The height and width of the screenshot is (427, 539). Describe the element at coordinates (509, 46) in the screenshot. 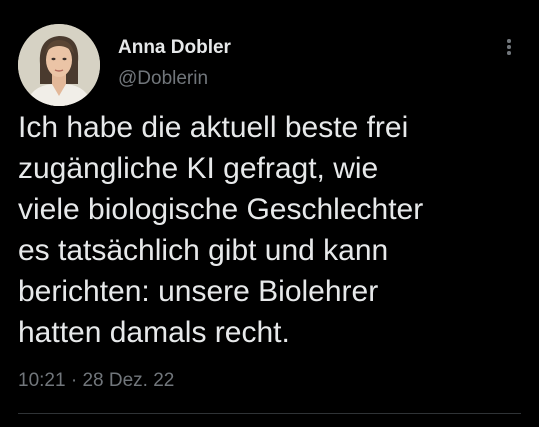

I see `more-options-icon` at that location.